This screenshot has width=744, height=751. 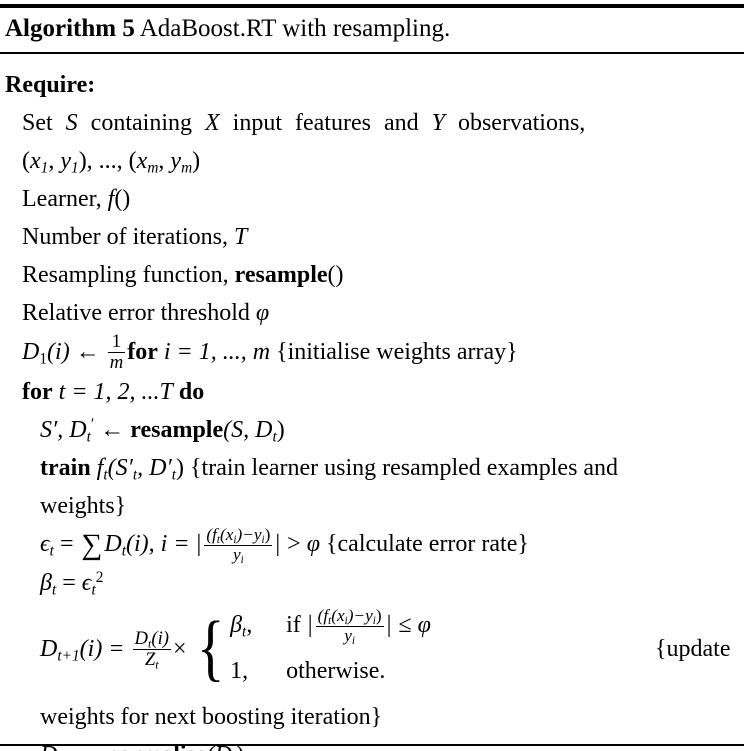 What do you see at coordinates (296, 625) in the screenshot?
I see `update-case1-if: if` at bounding box center [296, 625].